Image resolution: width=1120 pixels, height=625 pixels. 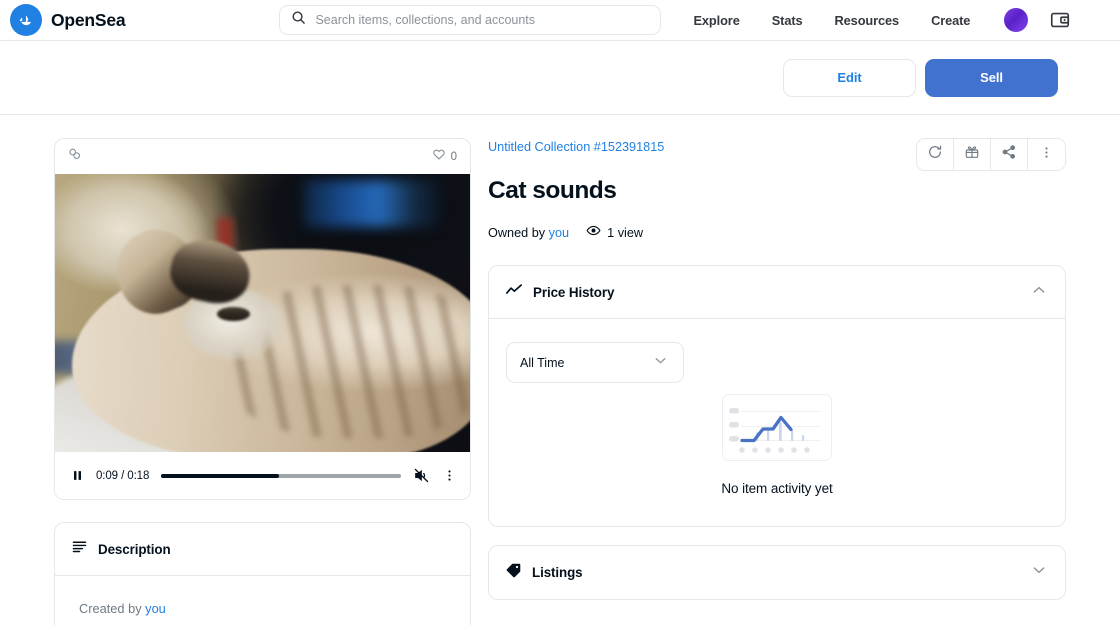 I want to click on main-nav: Explore Stats Resources Create, so click(x=831, y=20).